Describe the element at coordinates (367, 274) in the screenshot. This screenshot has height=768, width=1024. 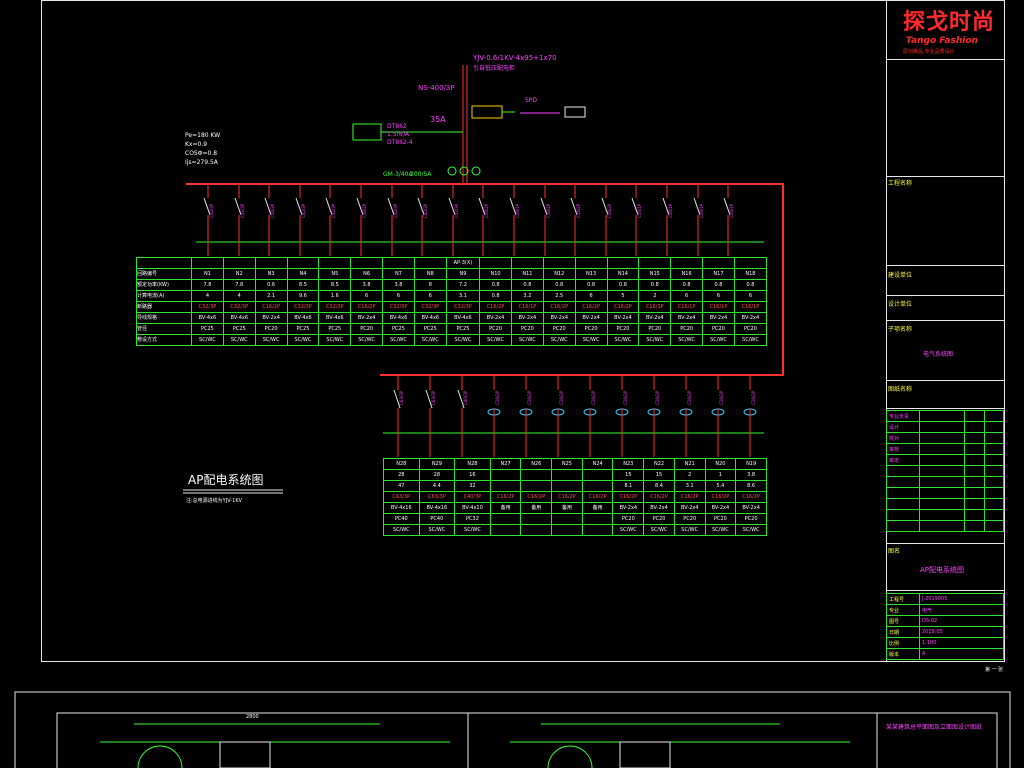
I see `table-cell: N6` at that location.